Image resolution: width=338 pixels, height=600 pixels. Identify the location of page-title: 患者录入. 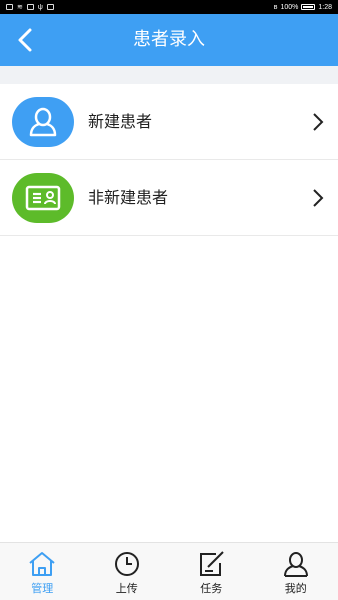
(169, 39).